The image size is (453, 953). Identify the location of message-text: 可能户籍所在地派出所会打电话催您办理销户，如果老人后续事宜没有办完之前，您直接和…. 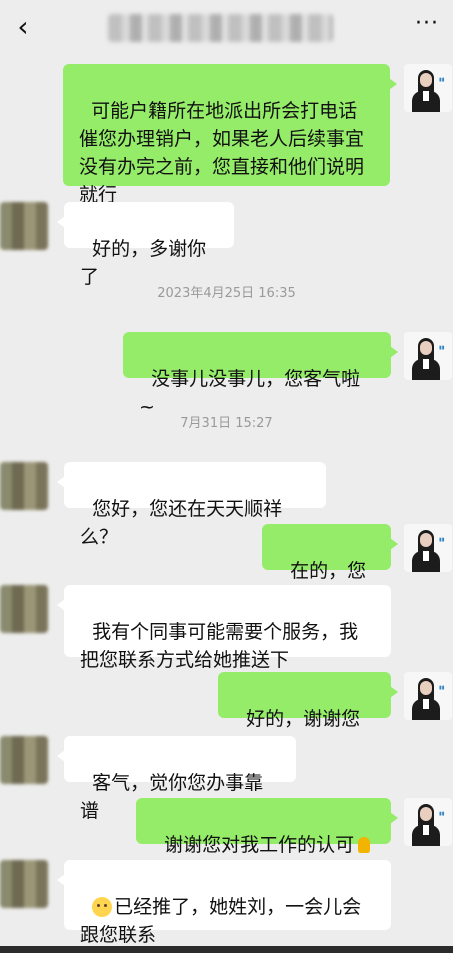
(222, 153).